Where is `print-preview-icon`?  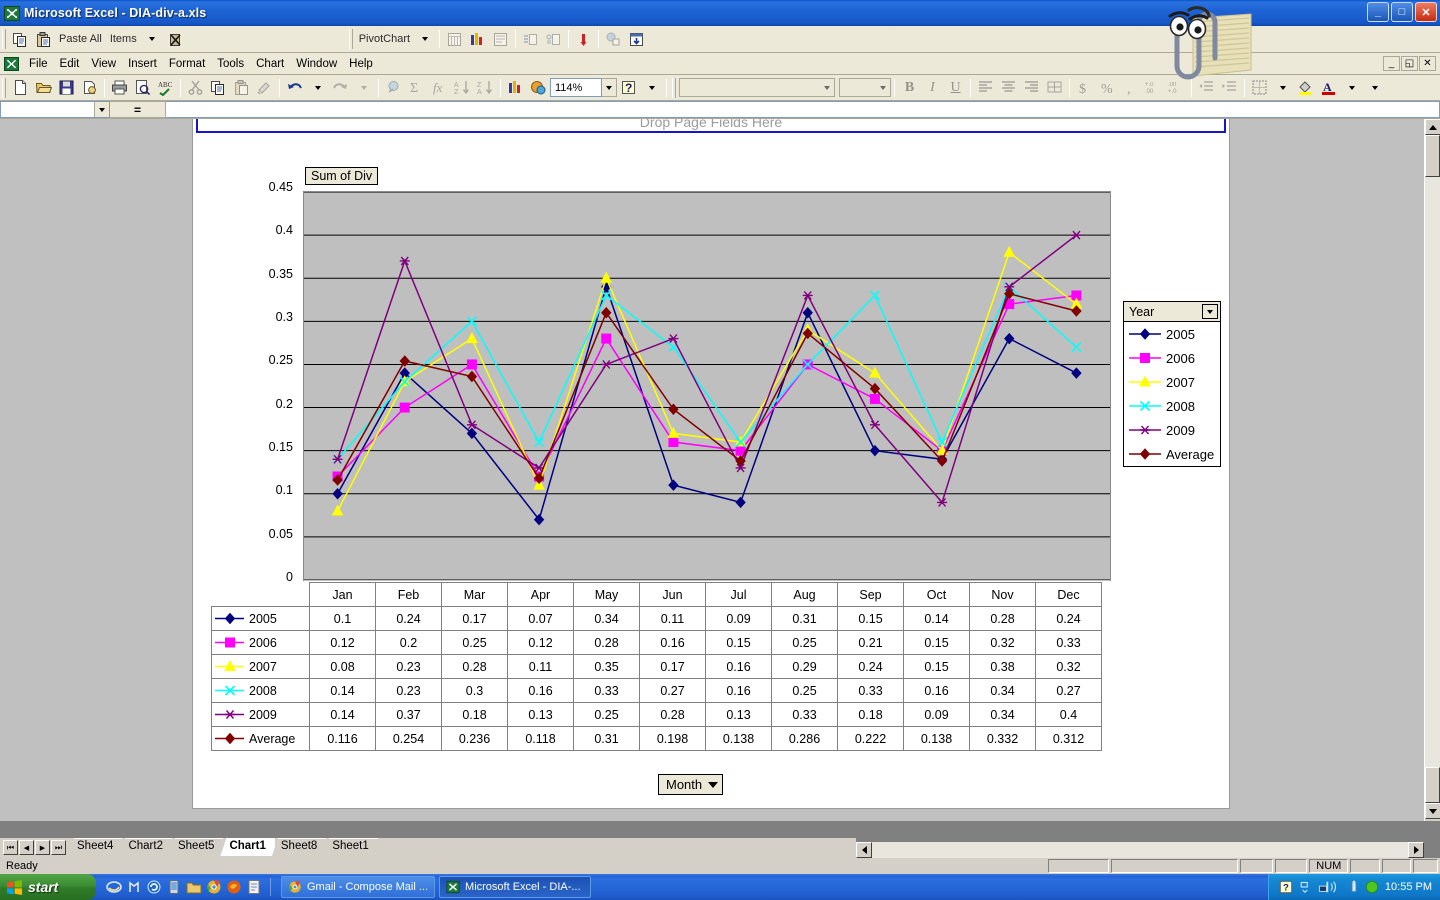
print-preview-icon is located at coordinates (142, 88).